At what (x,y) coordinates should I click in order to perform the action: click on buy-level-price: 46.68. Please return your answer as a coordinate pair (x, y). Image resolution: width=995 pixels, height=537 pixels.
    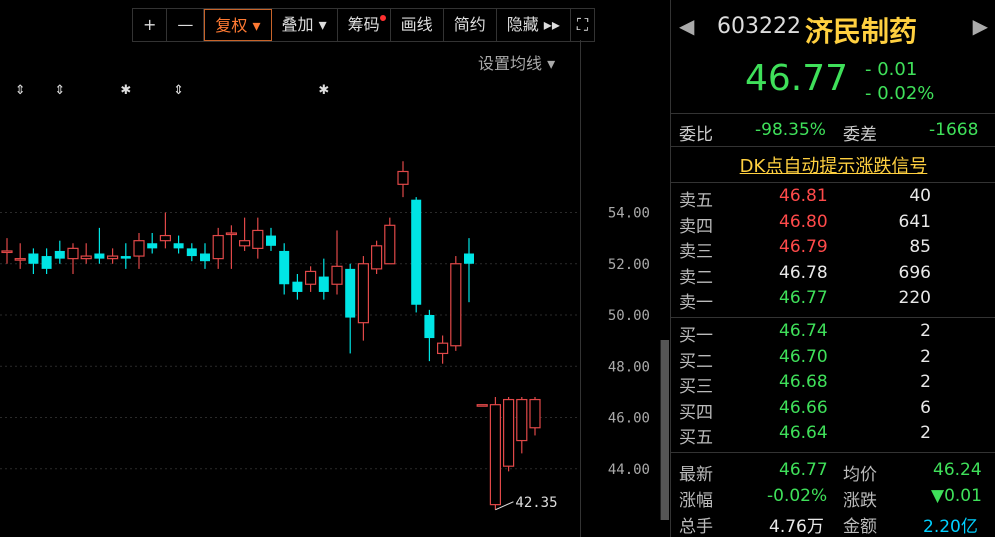
    Looking at the image, I should click on (803, 382).